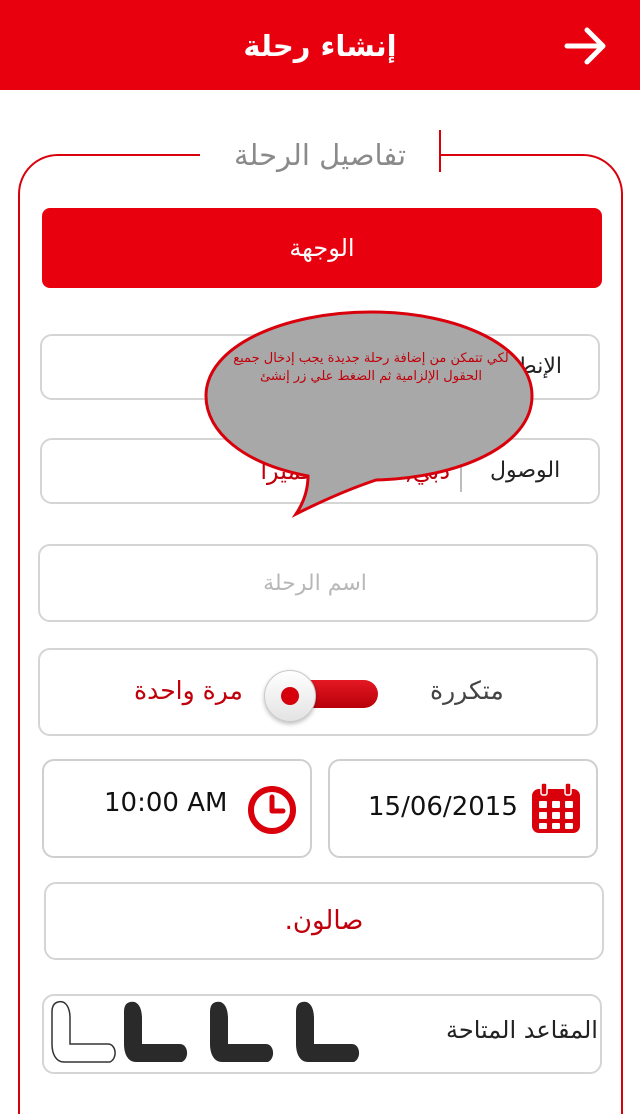 Image resolution: width=640 pixels, height=1114 pixels. Describe the element at coordinates (188, 690) in the screenshot. I see `one-time-option-label: مرة واحدة` at that location.